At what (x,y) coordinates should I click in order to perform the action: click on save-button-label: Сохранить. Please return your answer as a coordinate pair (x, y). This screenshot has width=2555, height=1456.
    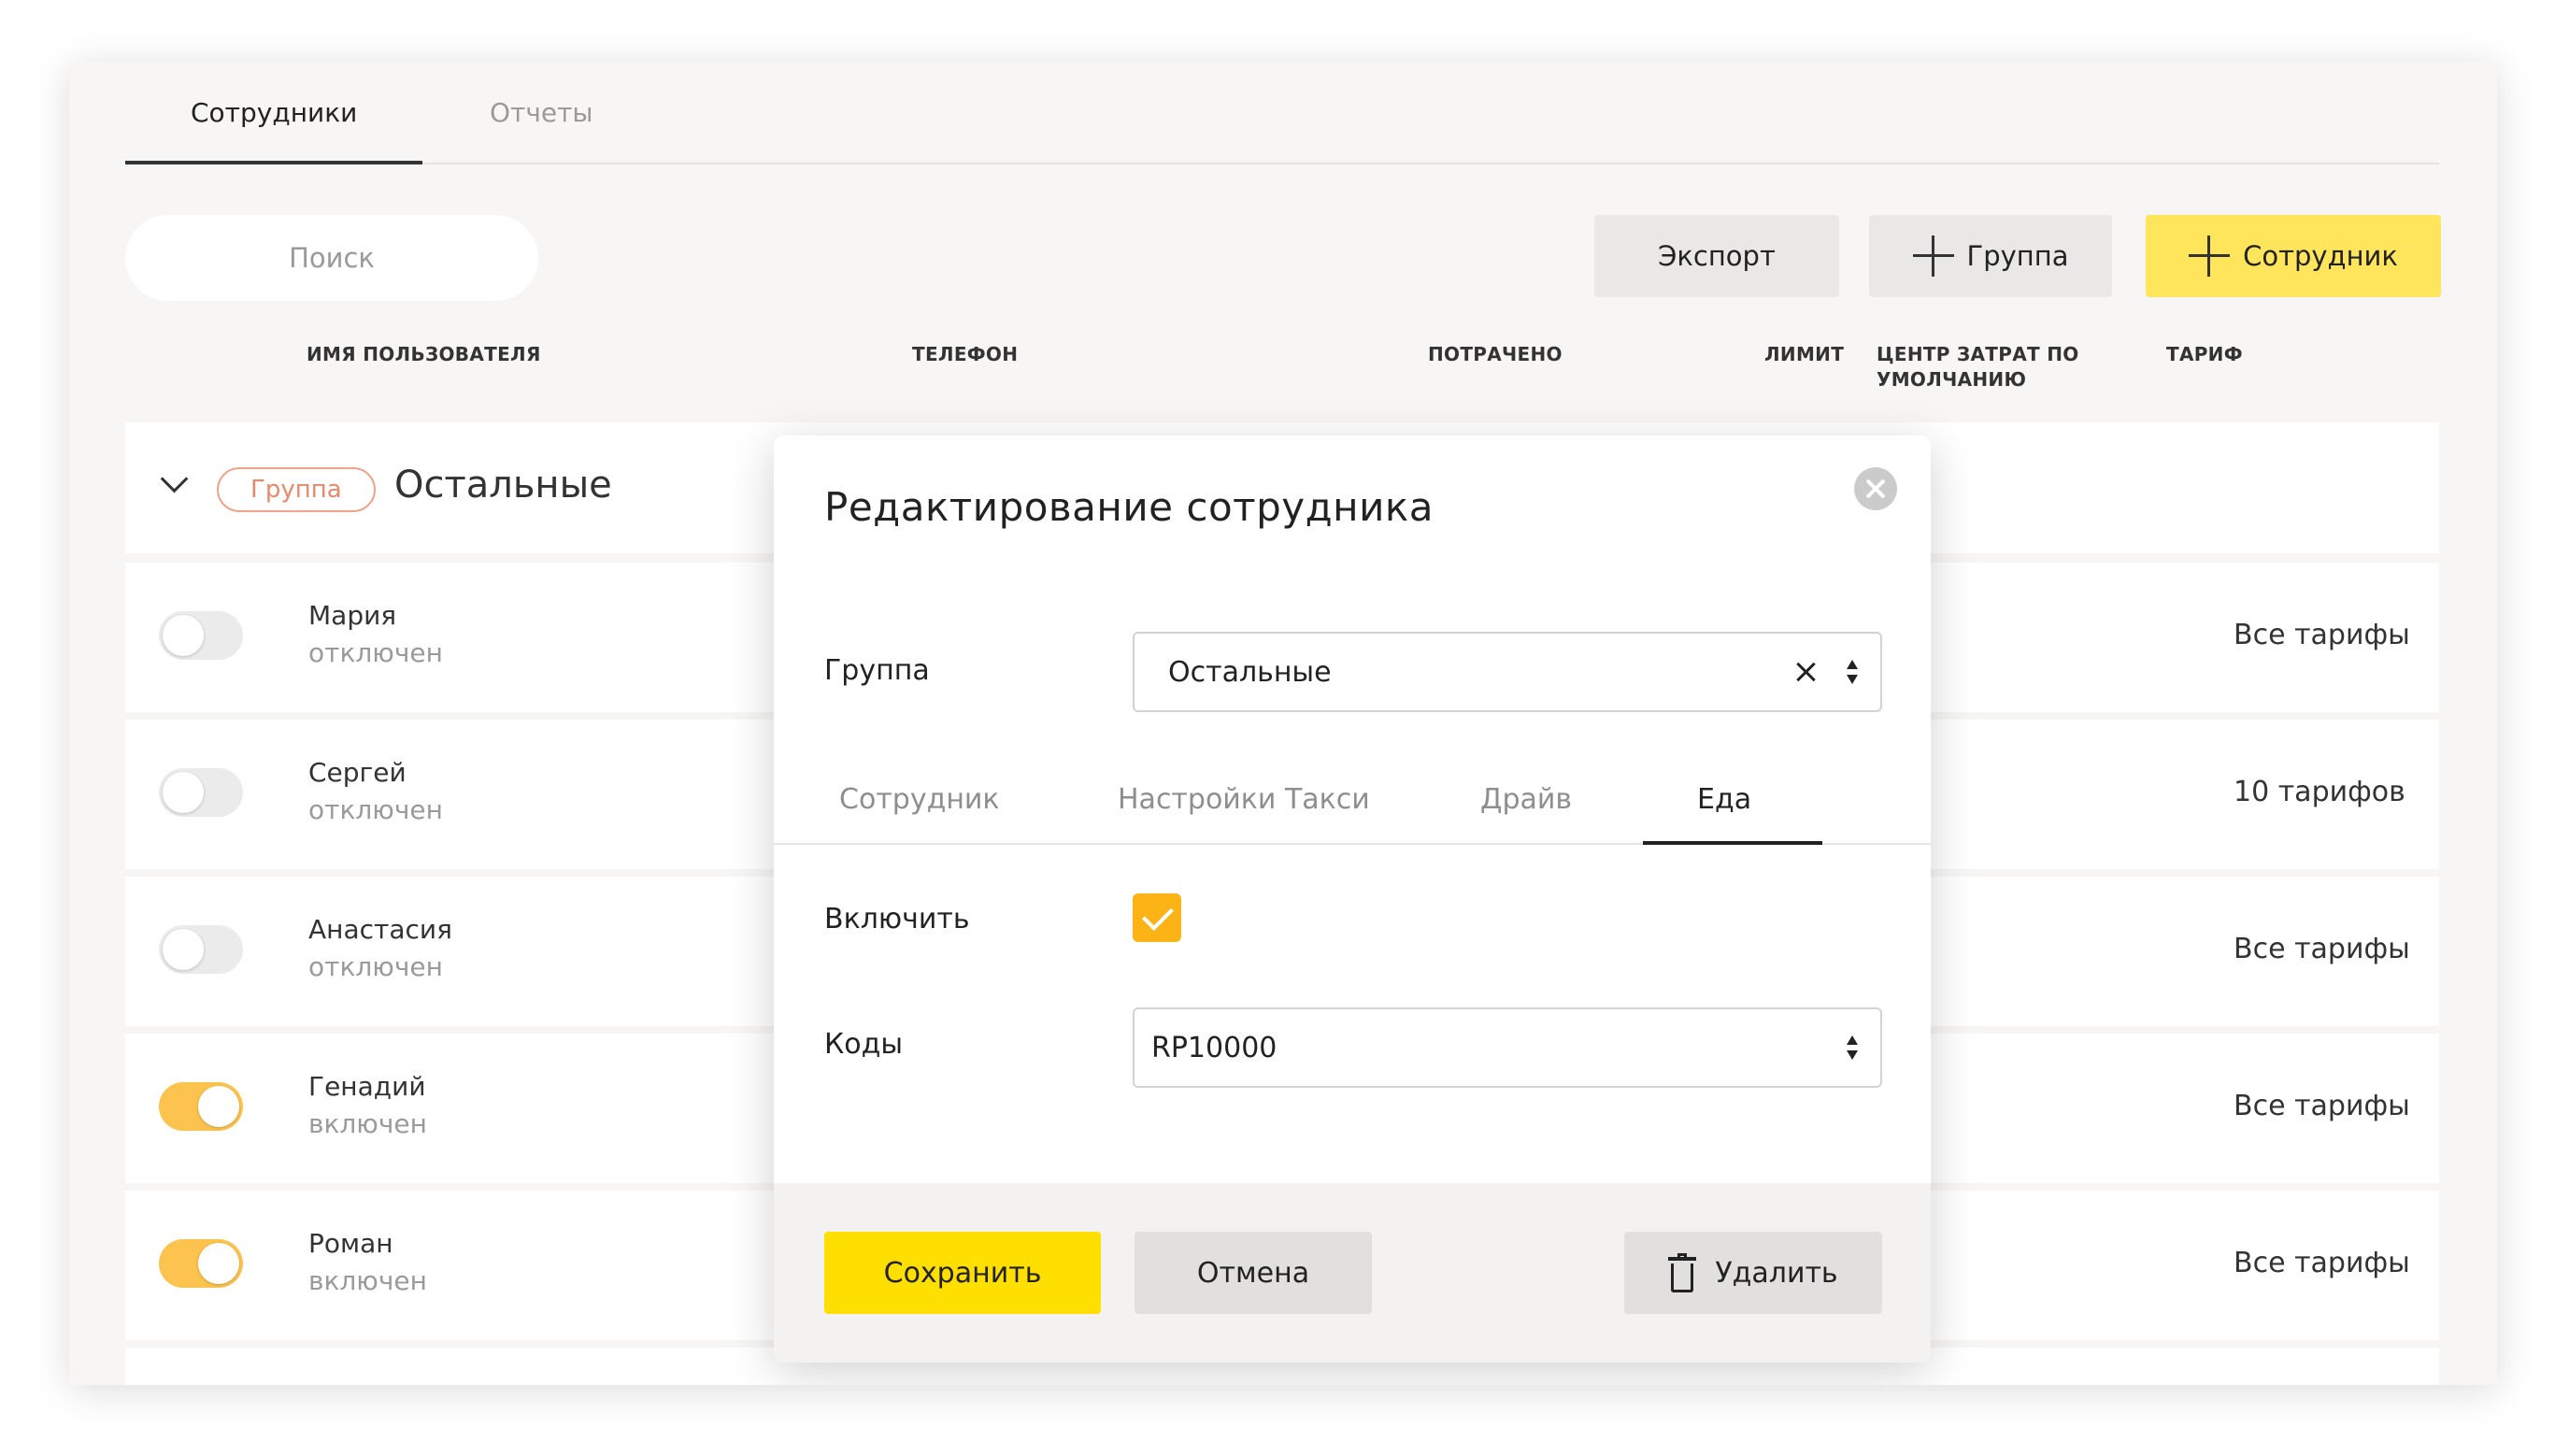
    Looking at the image, I should click on (962, 1273).